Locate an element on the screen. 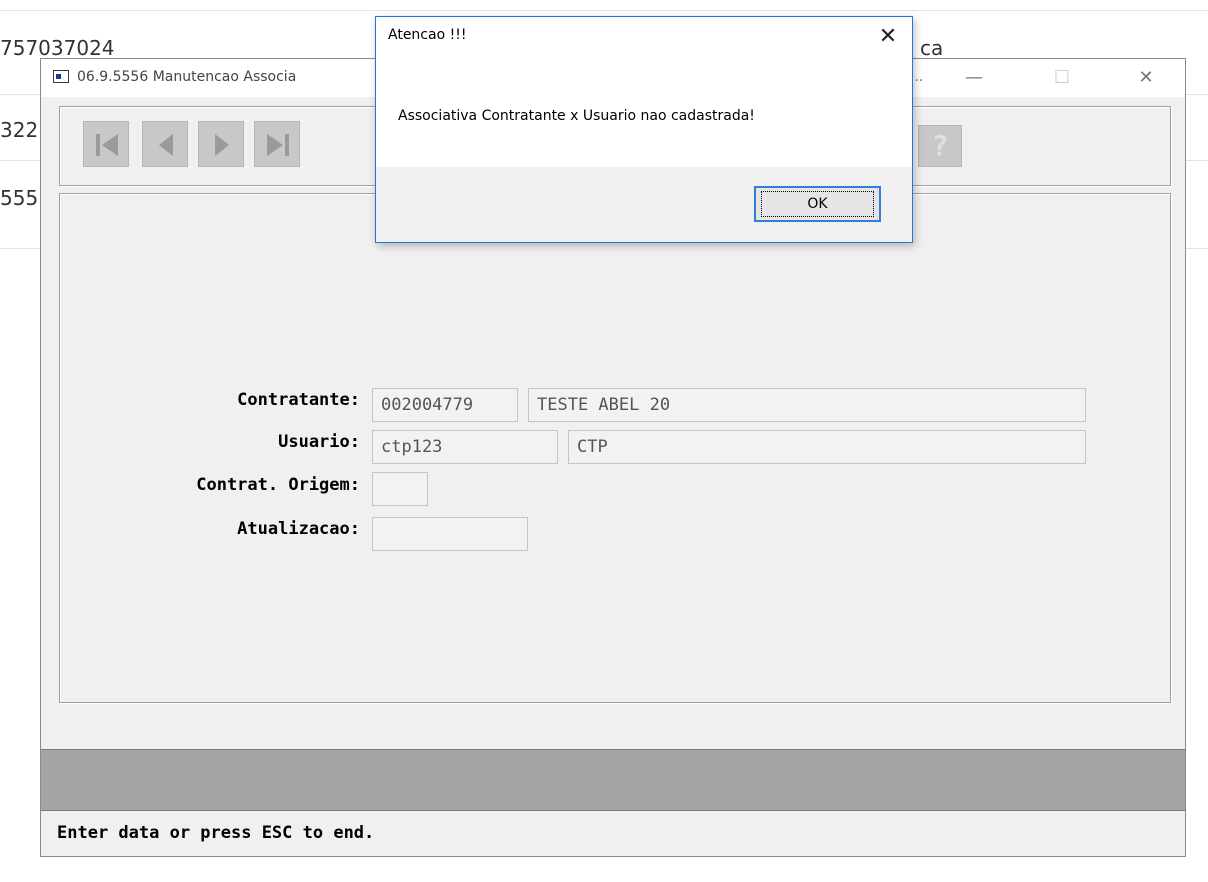 The height and width of the screenshot is (882, 1208). contrat-origem-label: Contrat. Origem: is located at coordinates (278, 485).